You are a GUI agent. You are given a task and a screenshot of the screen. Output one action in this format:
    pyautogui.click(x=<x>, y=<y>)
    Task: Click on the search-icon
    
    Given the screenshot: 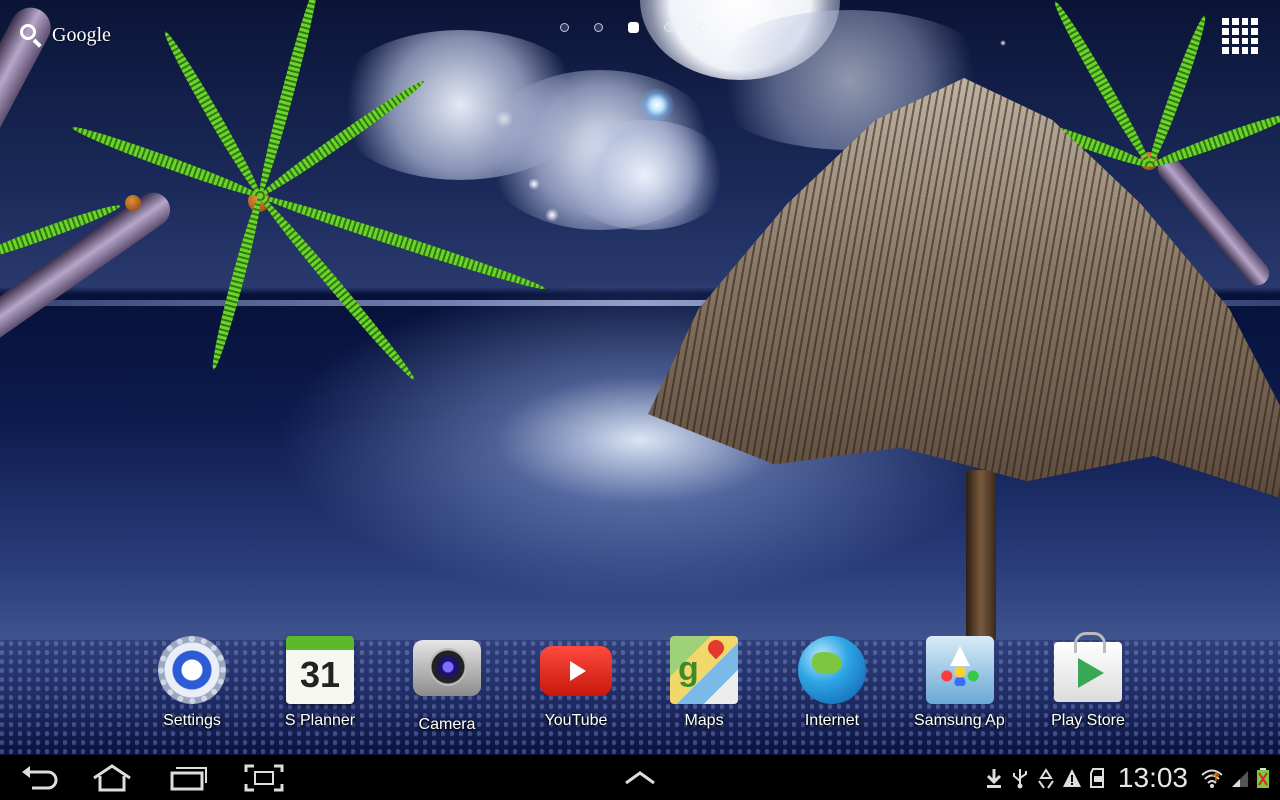 What is the action you would take?
    pyautogui.click(x=31, y=35)
    